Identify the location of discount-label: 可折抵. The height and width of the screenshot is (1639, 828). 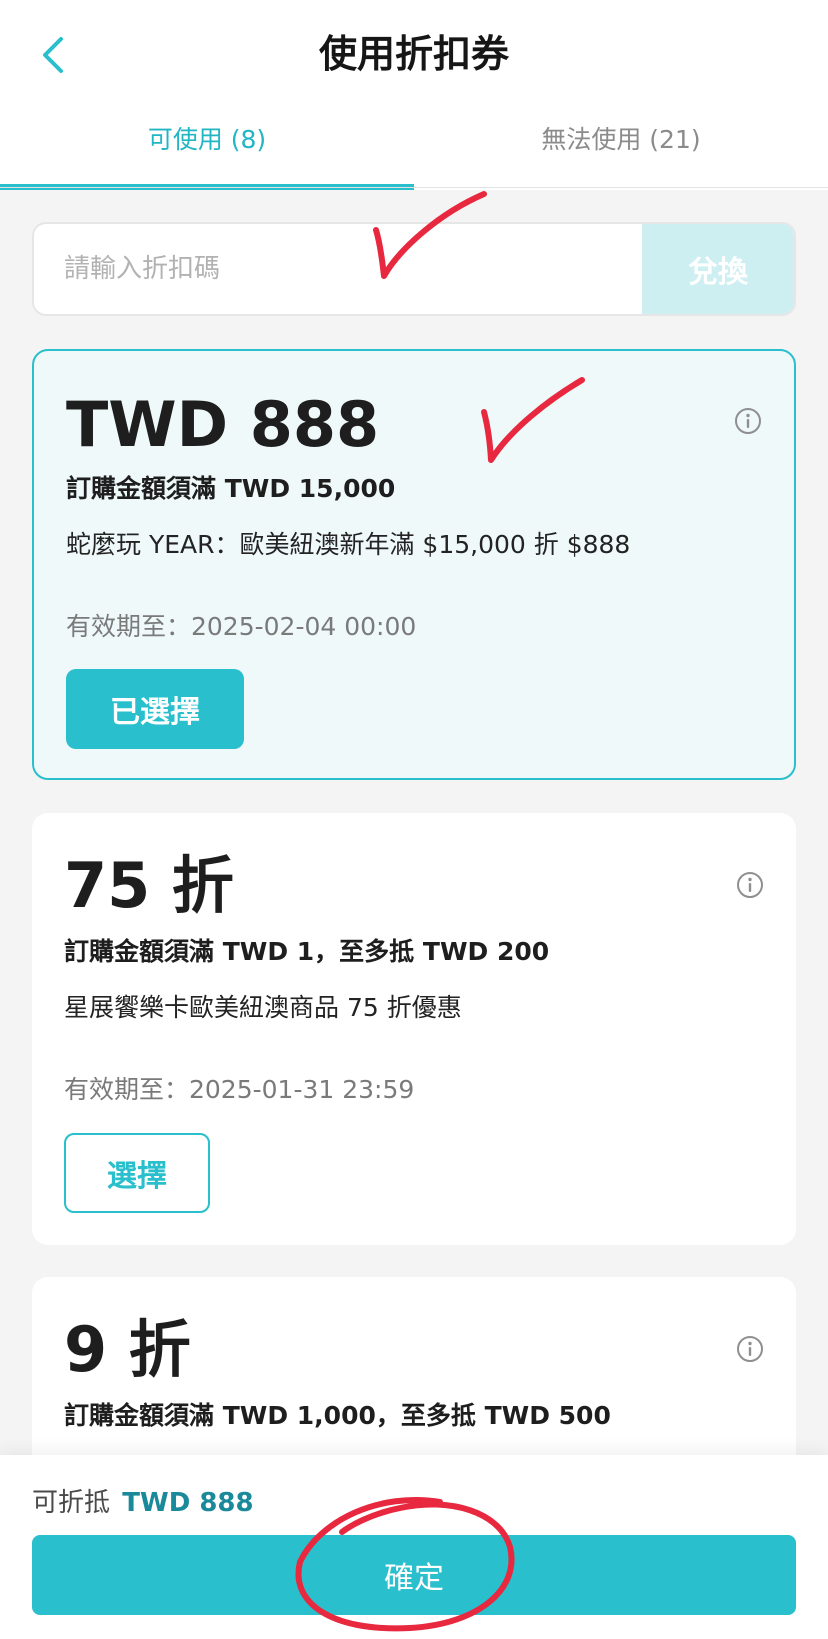
(71, 1503).